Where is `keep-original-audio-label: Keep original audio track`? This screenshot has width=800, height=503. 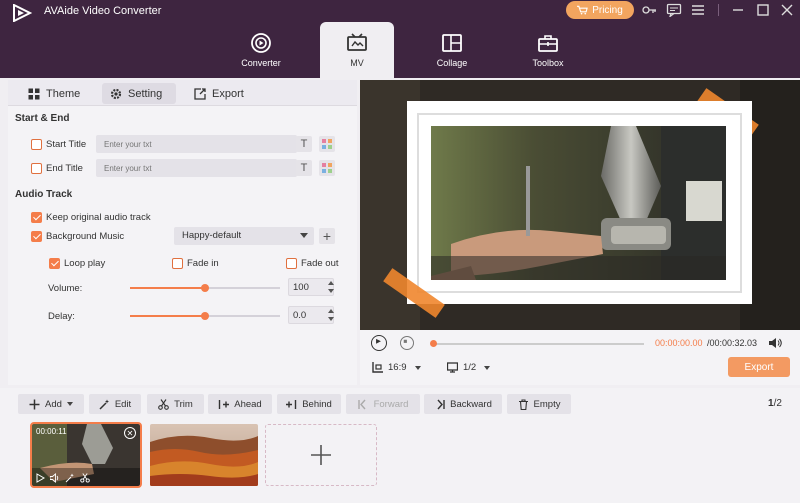
keep-original-audio-label: Keep original audio track is located at coordinates (98, 217).